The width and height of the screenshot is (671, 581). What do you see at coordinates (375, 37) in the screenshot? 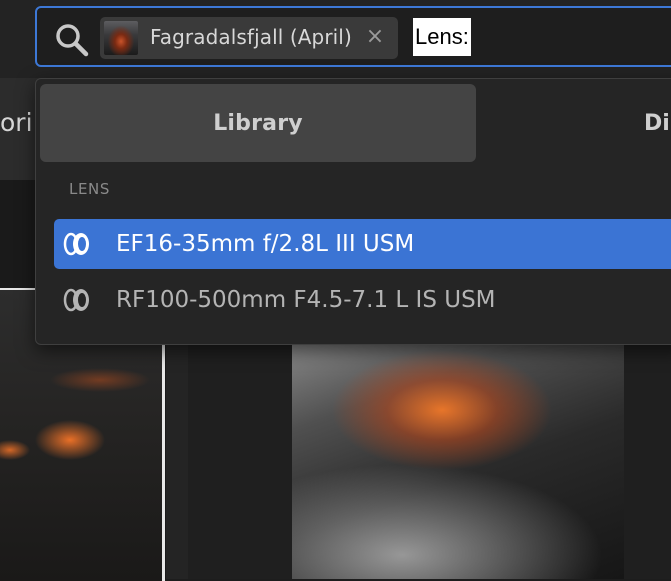
I see `close-icon: ×` at bounding box center [375, 37].